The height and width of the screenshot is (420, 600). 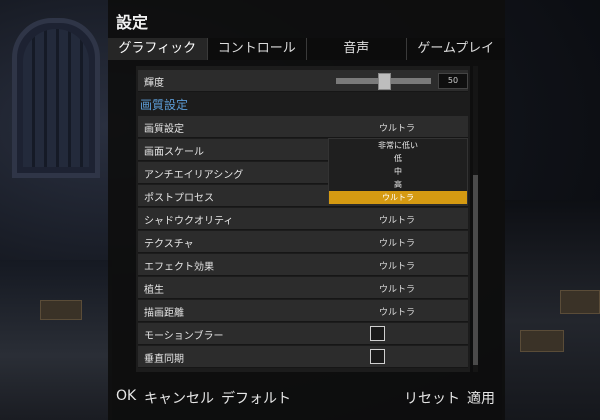 What do you see at coordinates (164, 313) in the screenshot?
I see `setting-label: 描画距離` at bounding box center [164, 313].